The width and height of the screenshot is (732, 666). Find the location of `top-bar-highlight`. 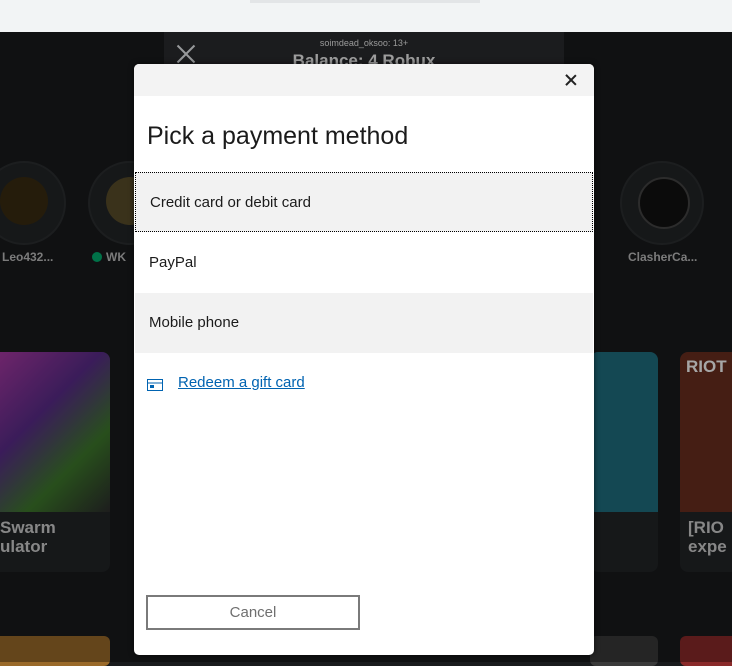

top-bar-highlight is located at coordinates (365, 1).